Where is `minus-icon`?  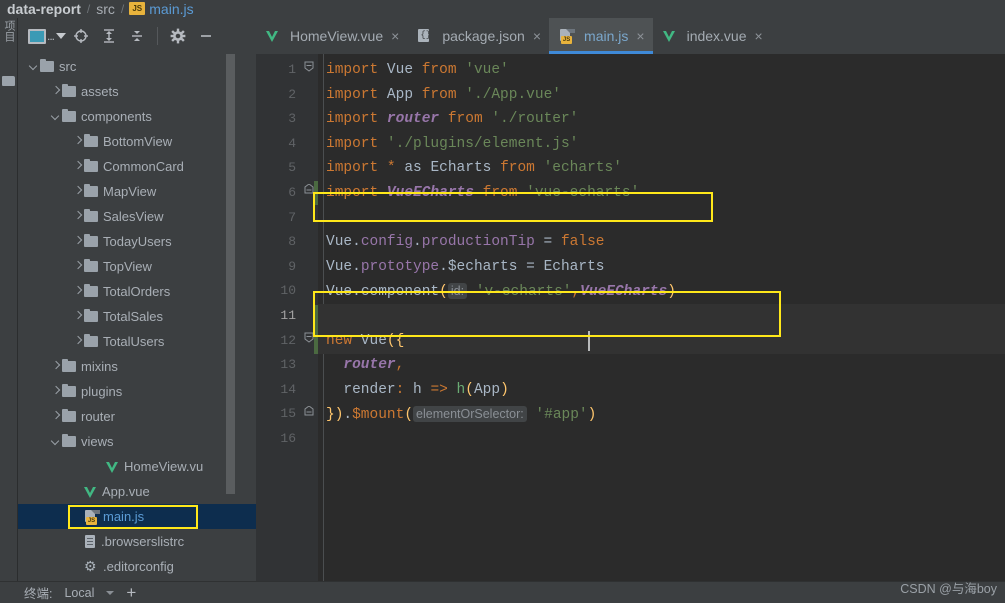 minus-icon is located at coordinates (206, 36).